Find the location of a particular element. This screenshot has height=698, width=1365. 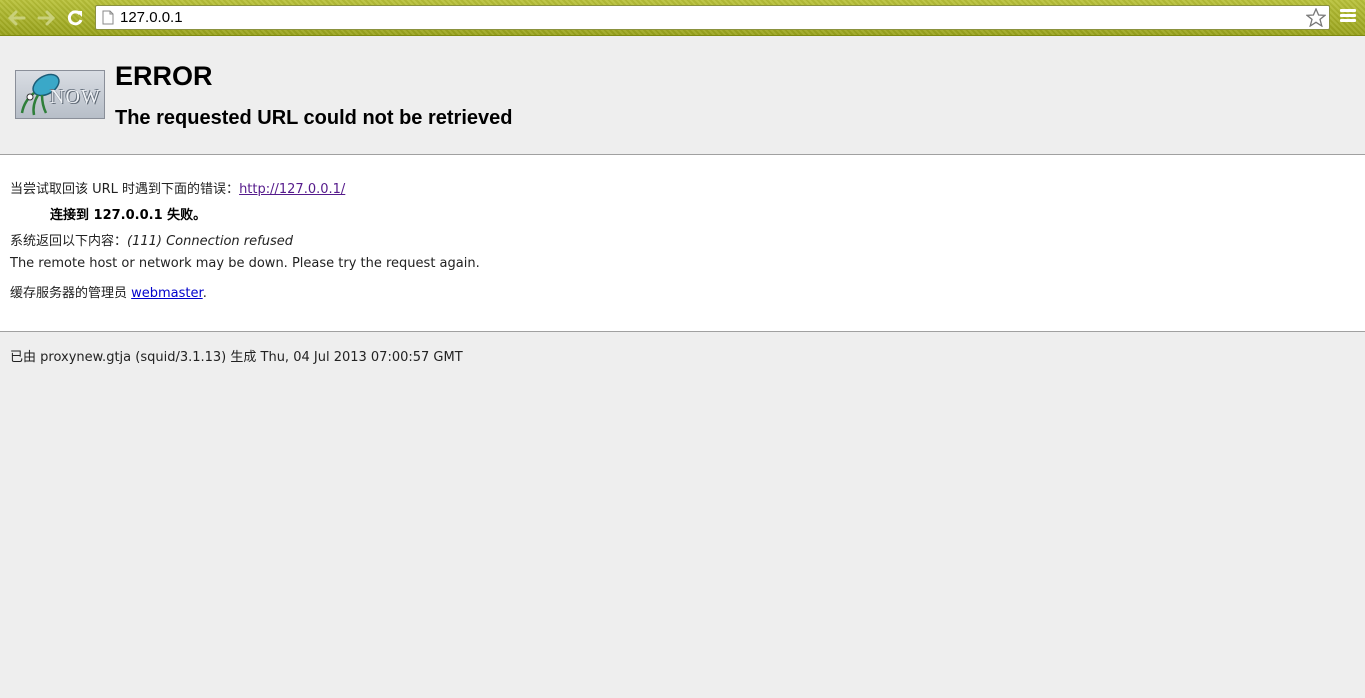

page-icon is located at coordinates (108, 17).